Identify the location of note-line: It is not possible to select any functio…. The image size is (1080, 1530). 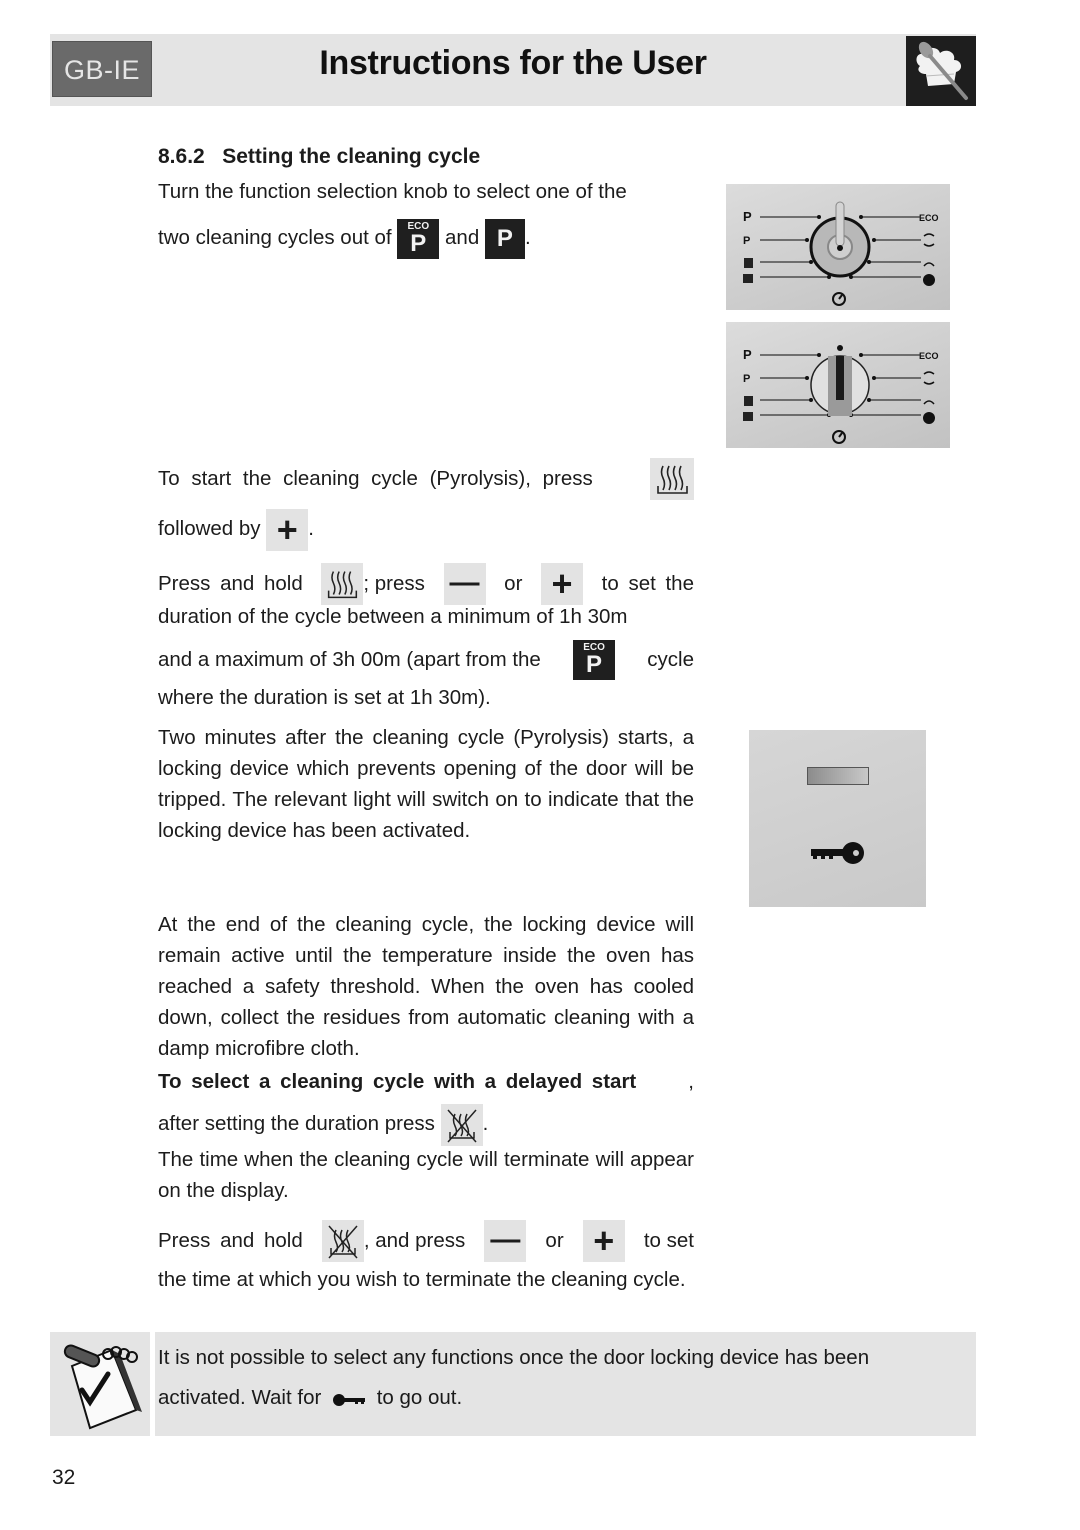
(514, 1357).